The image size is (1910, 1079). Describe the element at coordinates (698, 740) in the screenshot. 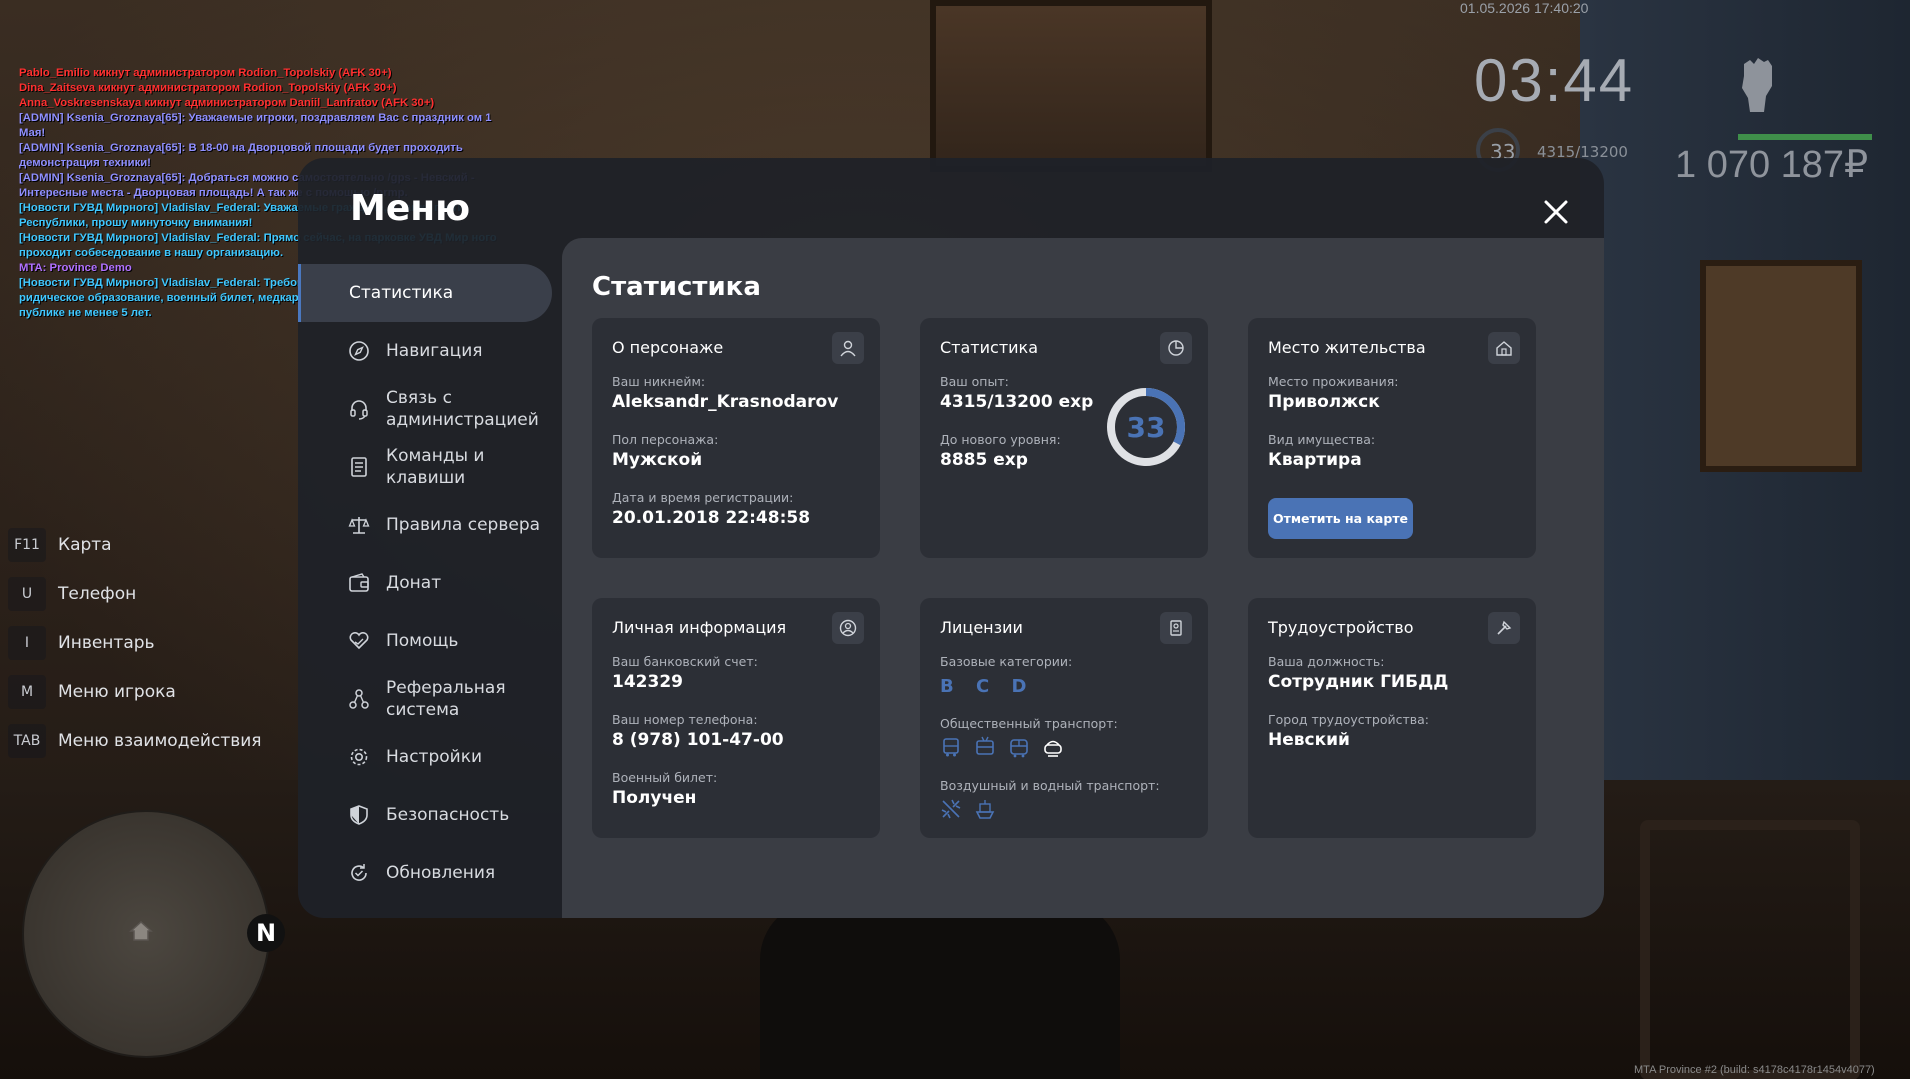

I see `phone-value: 8 (978) 101-47-00` at that location.